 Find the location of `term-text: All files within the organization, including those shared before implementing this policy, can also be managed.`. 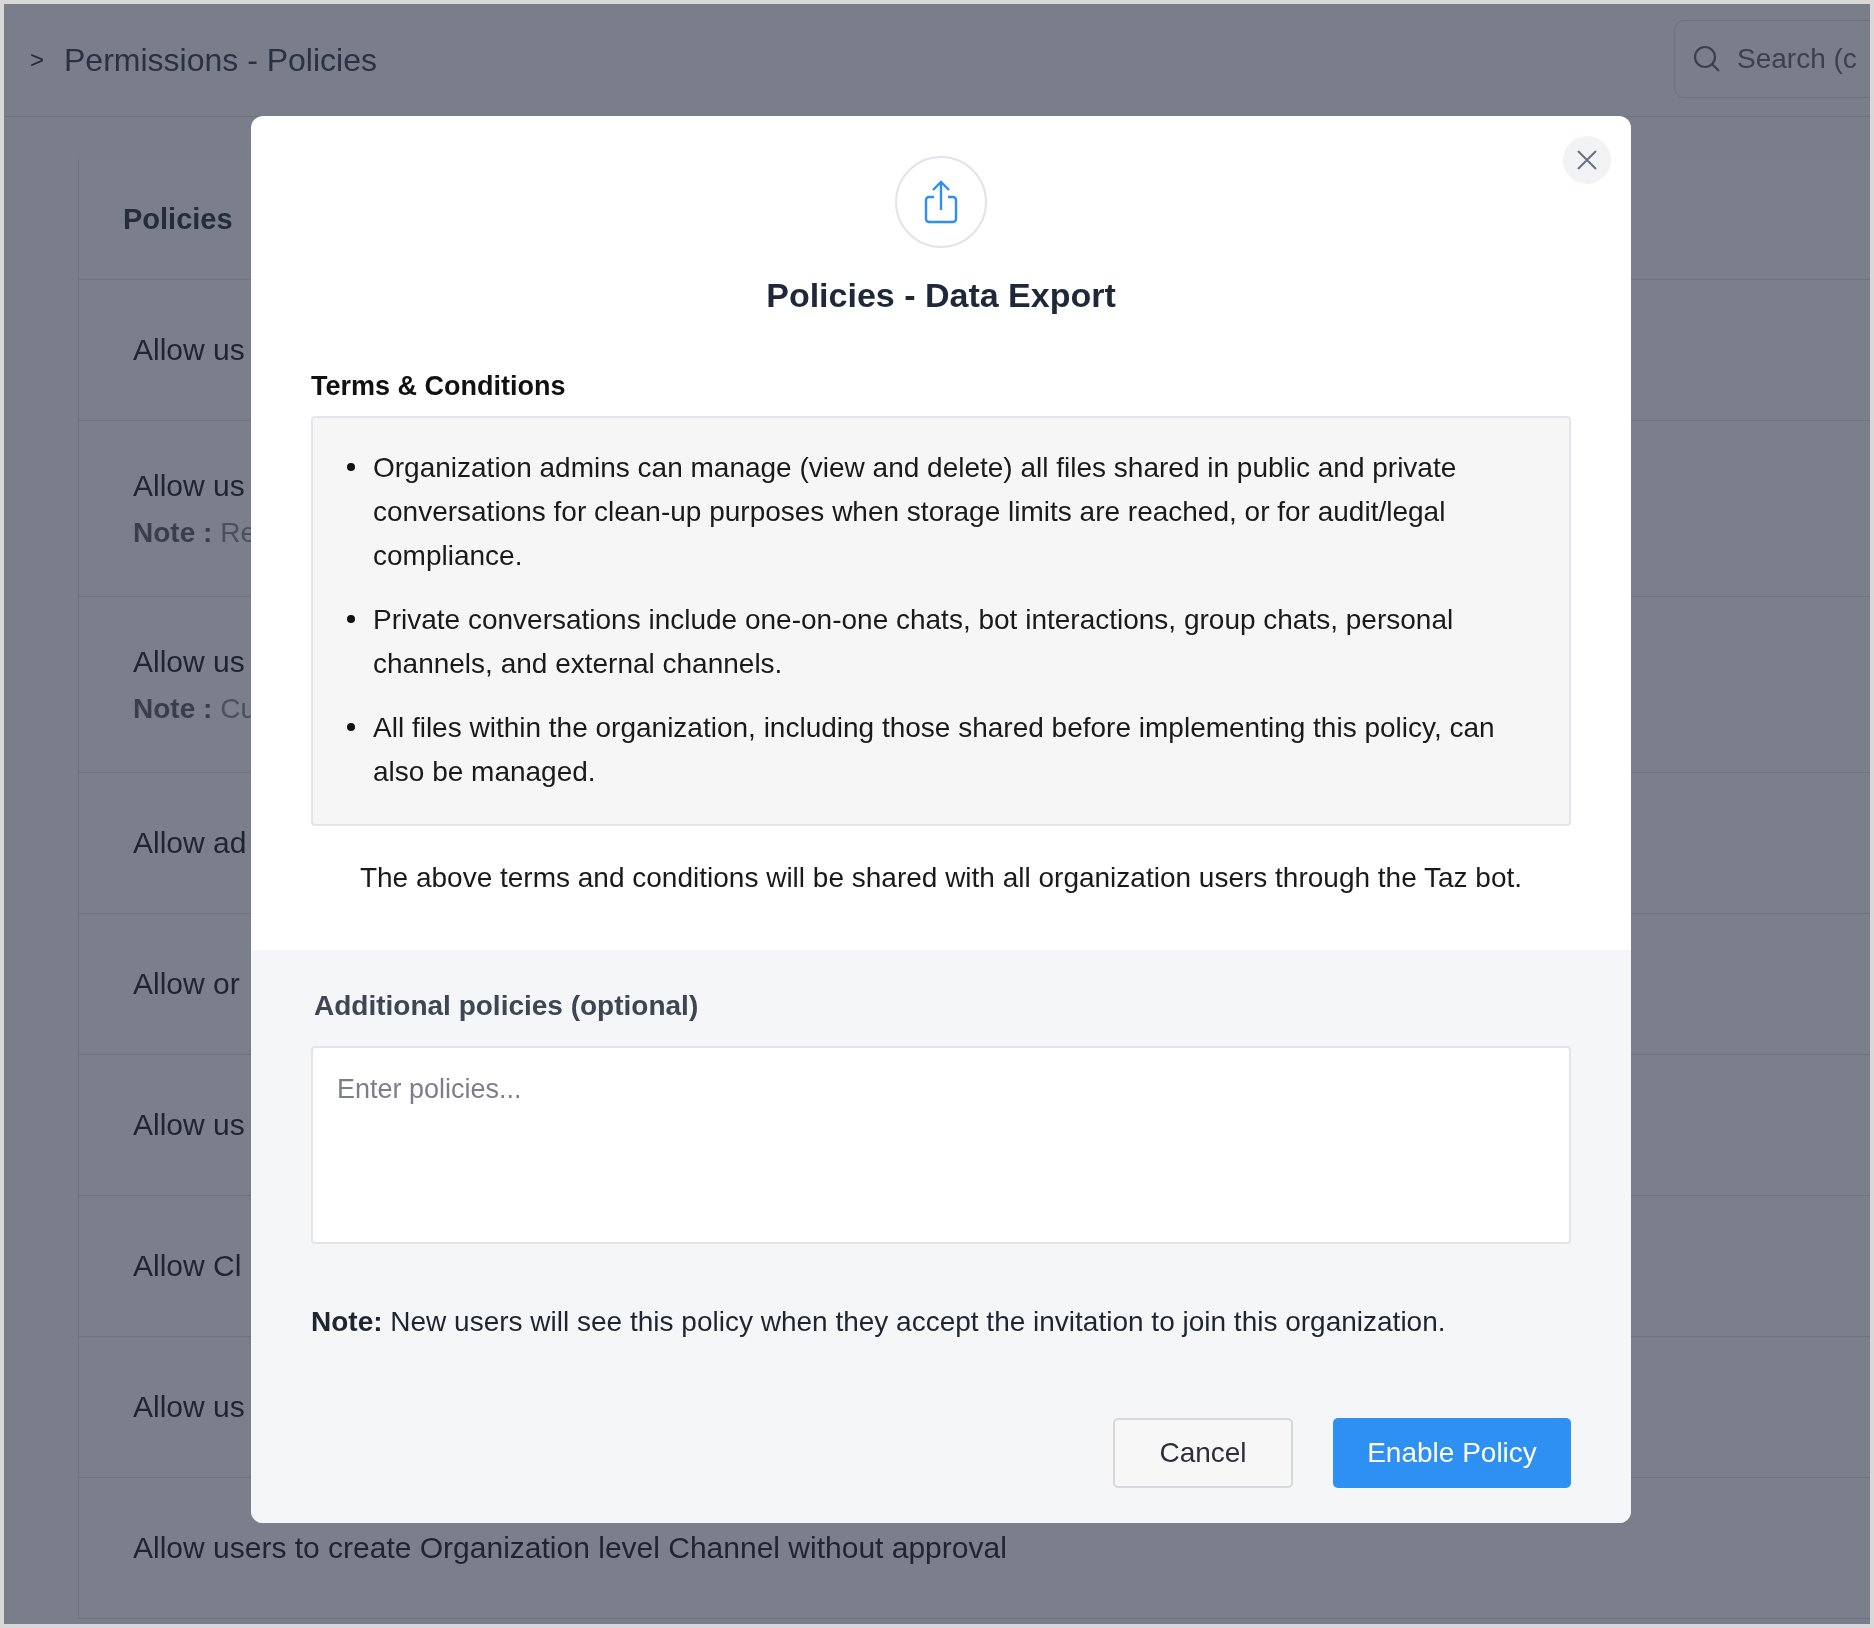

term-text: All files within the organization, including those shared before implementing this policy, can also be managed. is located at coordinates (934, 750).